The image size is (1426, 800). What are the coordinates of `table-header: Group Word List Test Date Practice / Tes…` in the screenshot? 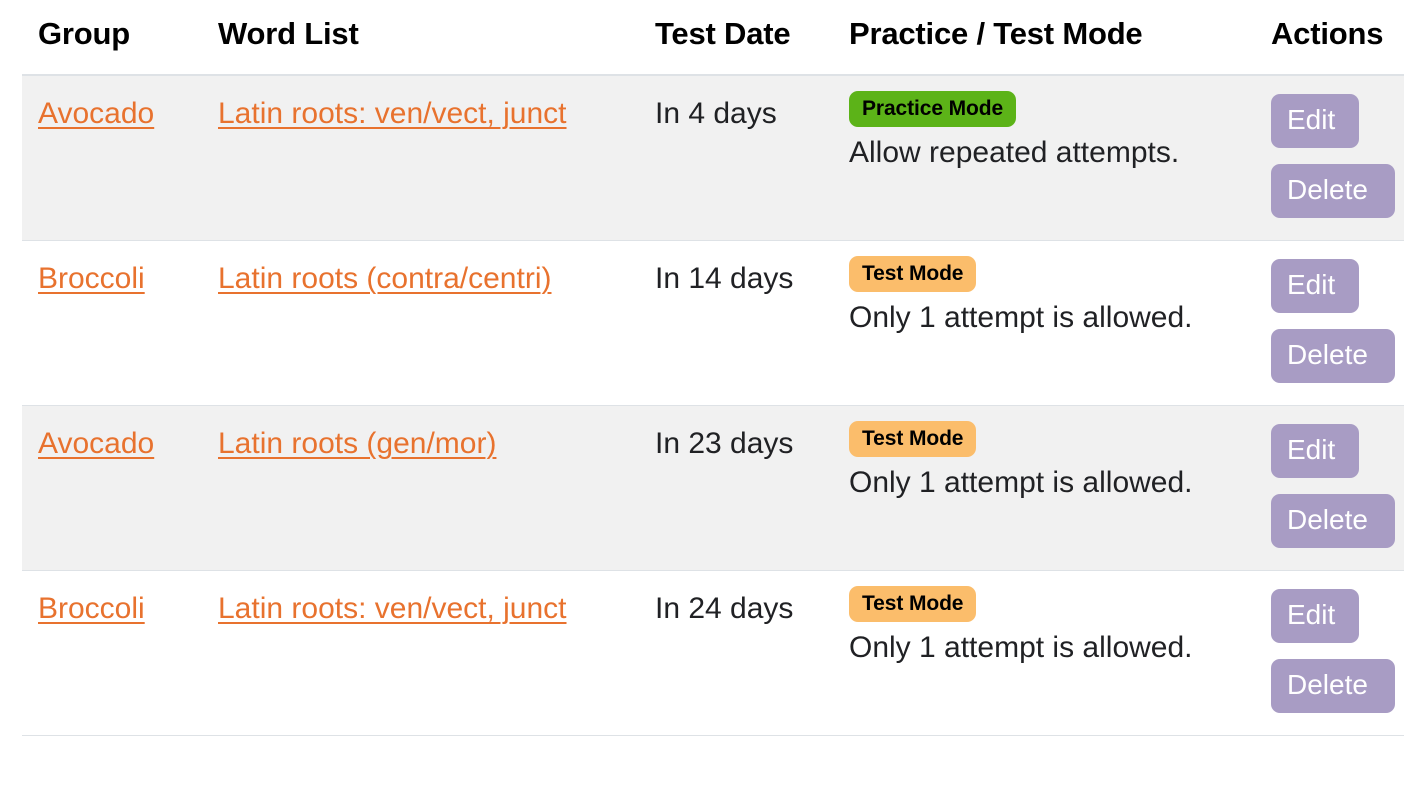 It's located at (713, 38).